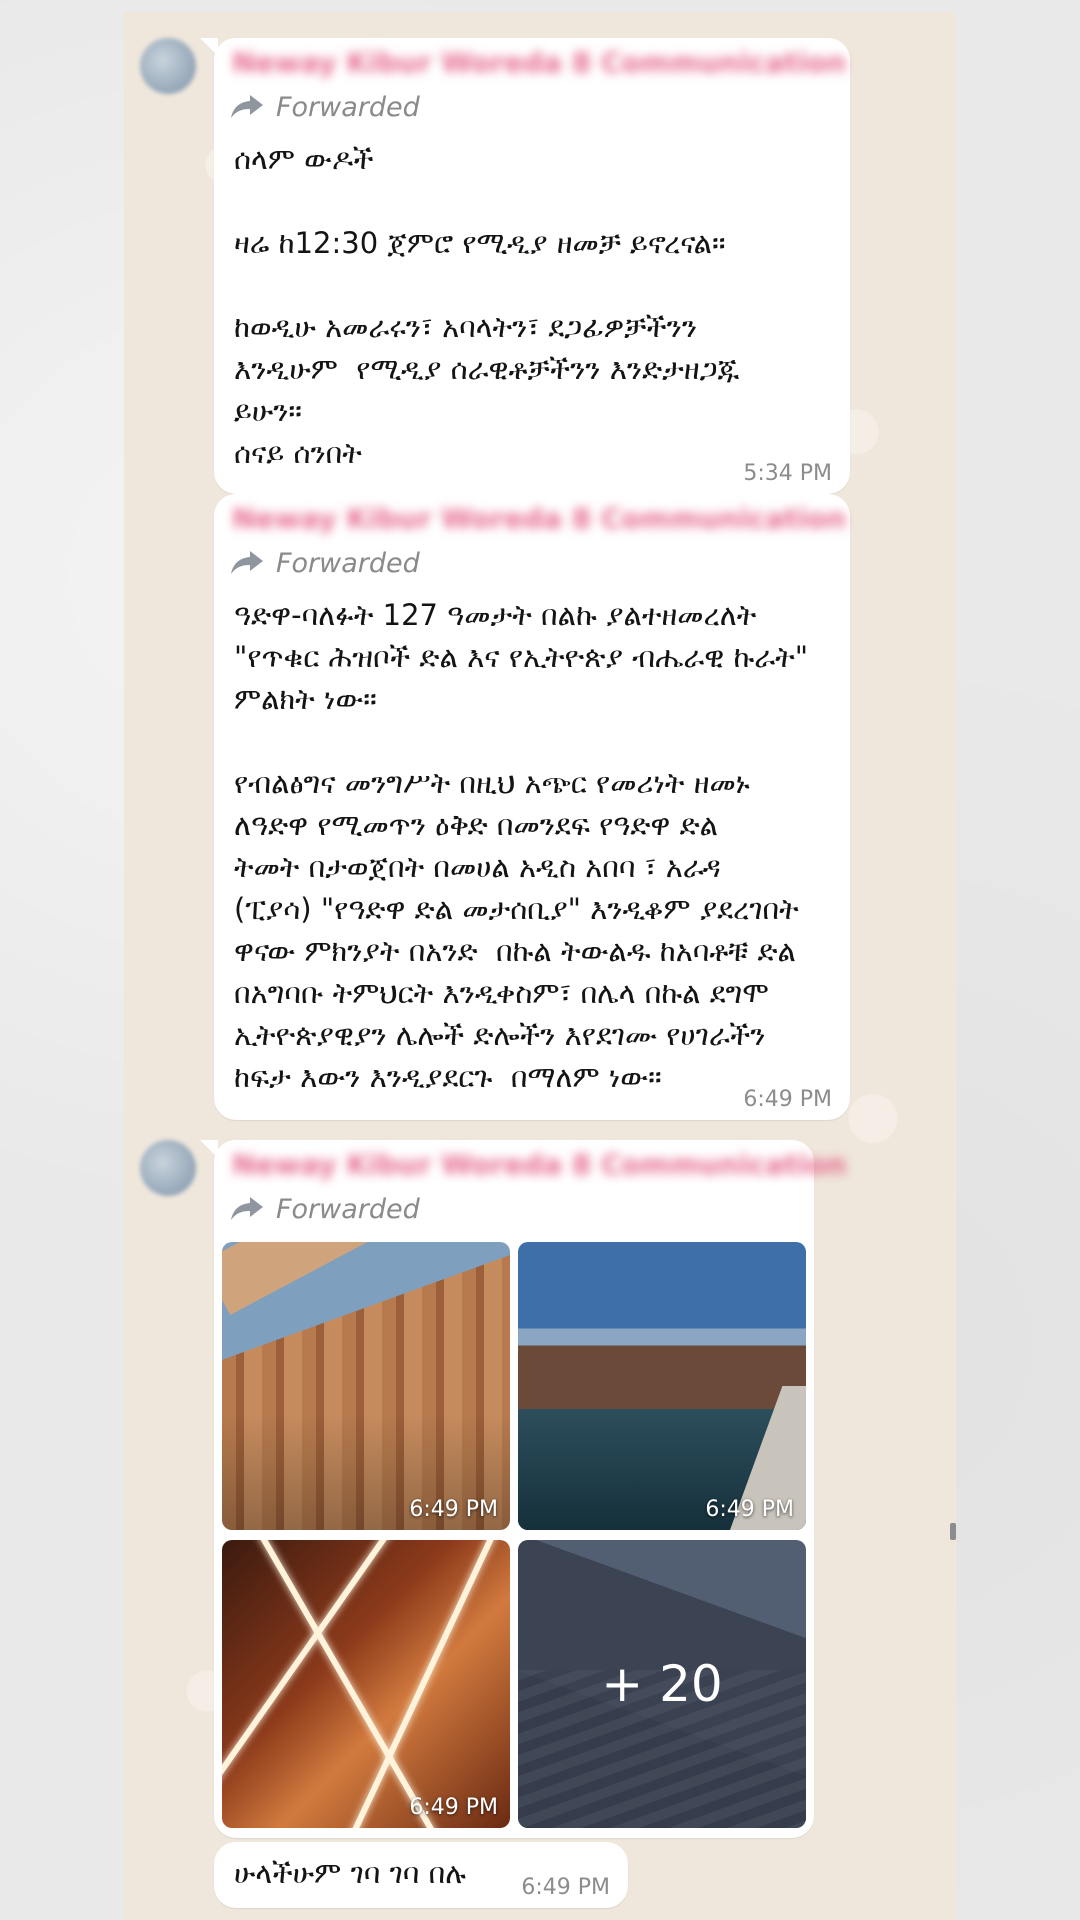 Image resolution: width=1080 pixels, height=1920 pixels. Describe the element at coordinates (953, 1531) in the screenshot. I see `scrollbar` at that location.